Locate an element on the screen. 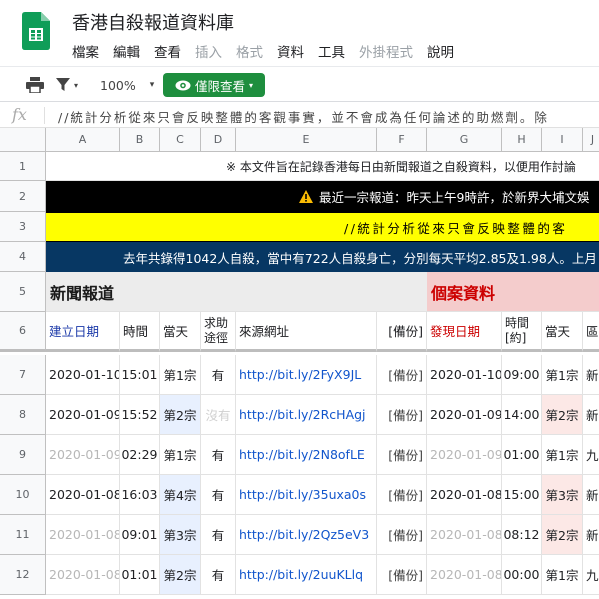 The width and height of the screenshot is (599, 599). column-header-g: G is located at coordinates (464, 140).